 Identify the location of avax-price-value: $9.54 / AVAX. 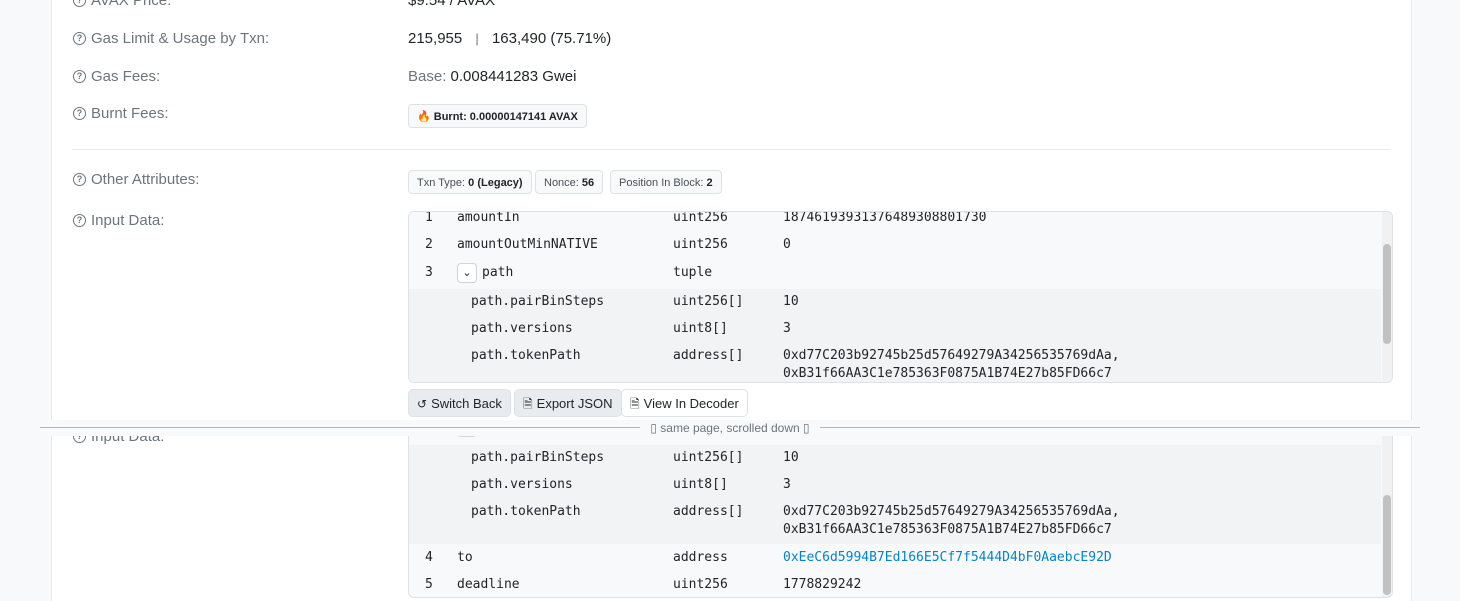
(452, 4).